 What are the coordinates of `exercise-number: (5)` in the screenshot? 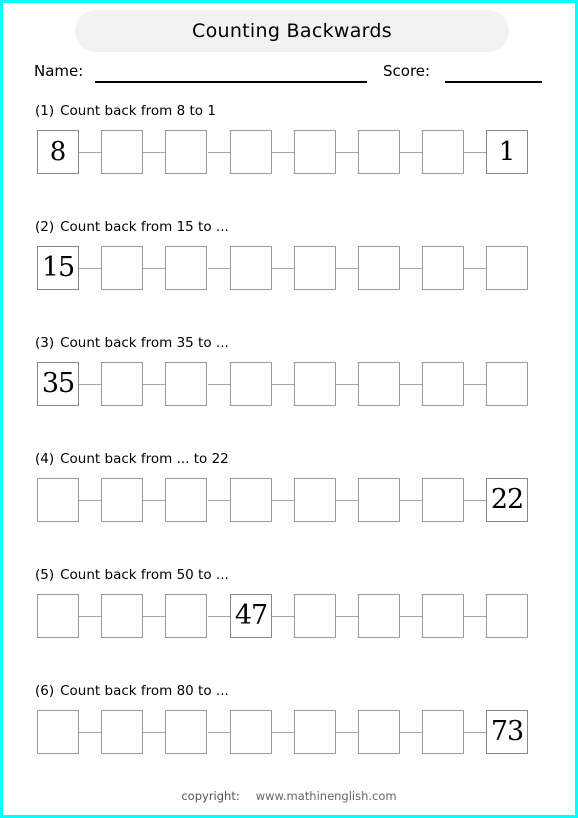 It's located at (45, 575).